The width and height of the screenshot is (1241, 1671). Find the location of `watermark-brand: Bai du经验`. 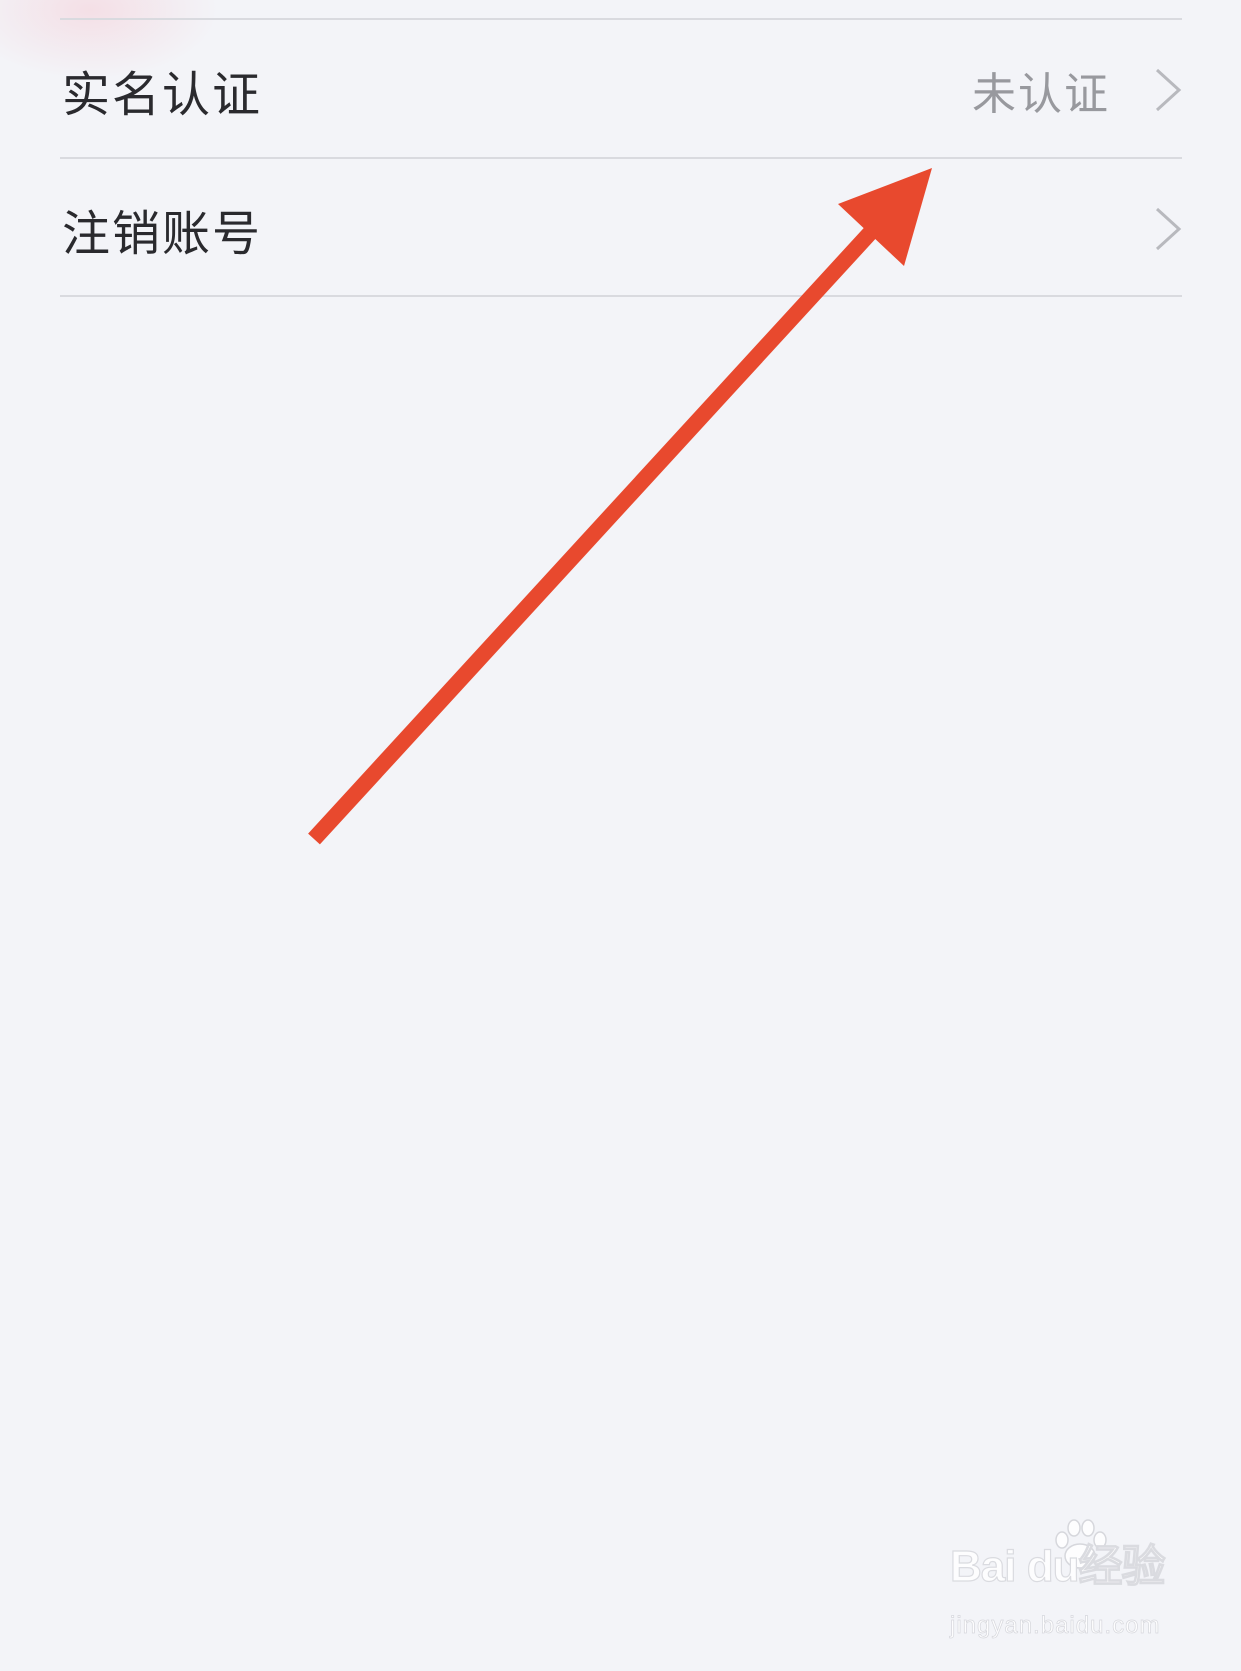

watermark-brand: Bai du经验 is located at coordinates (1057, 1566).